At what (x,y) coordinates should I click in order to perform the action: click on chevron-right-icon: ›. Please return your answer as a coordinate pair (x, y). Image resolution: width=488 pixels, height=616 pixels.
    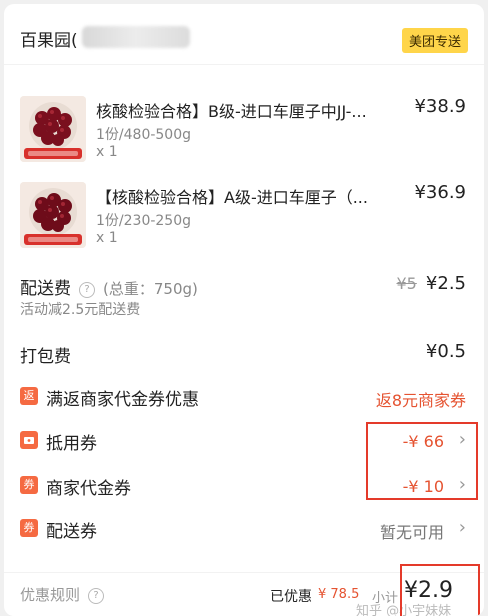
    Looking at the image, I should click on (462, 527).